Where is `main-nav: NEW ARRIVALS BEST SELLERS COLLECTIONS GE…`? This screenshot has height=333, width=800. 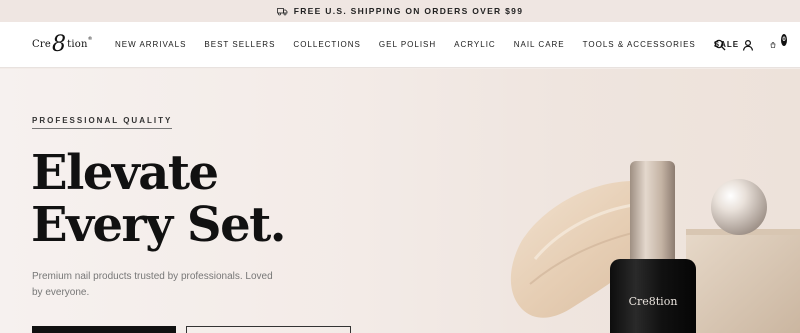 main-nav: NEW ARRIVALS BEST SELLERS COLLECTIONS GE… is located at coordinates (436, 44).